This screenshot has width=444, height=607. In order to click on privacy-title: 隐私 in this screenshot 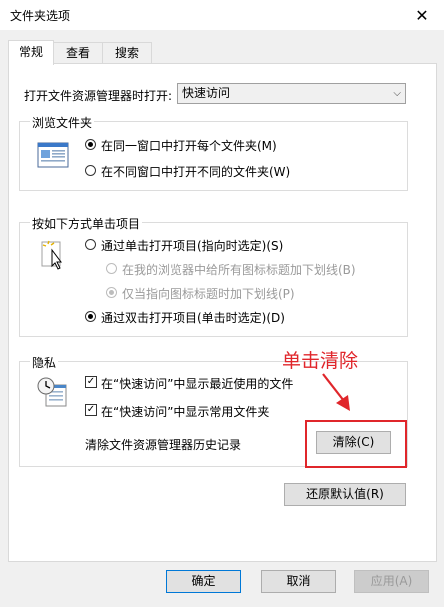, I will do `click(44, 362)`.